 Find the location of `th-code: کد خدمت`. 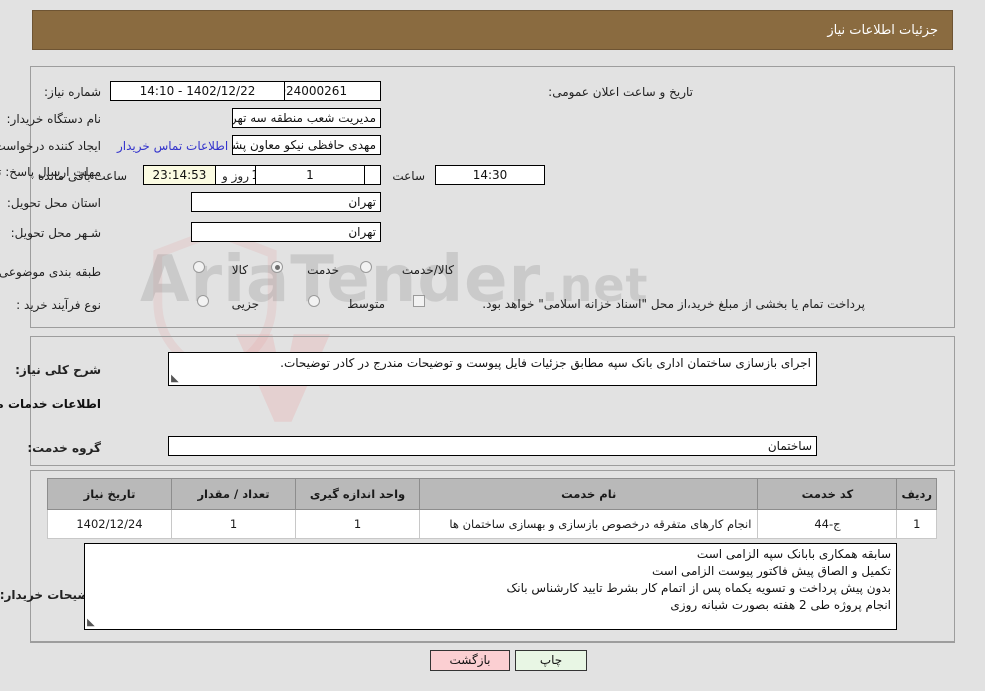

th-code: کد خدمت is located at coordinates (827, 494).